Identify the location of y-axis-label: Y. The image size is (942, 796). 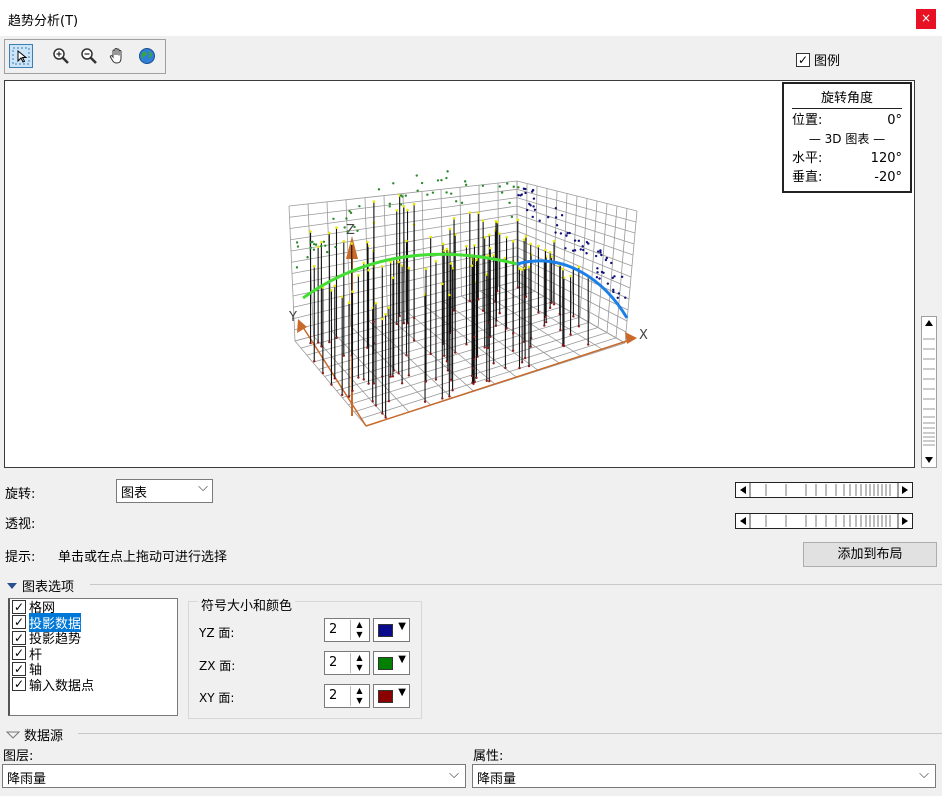
(292, 317).